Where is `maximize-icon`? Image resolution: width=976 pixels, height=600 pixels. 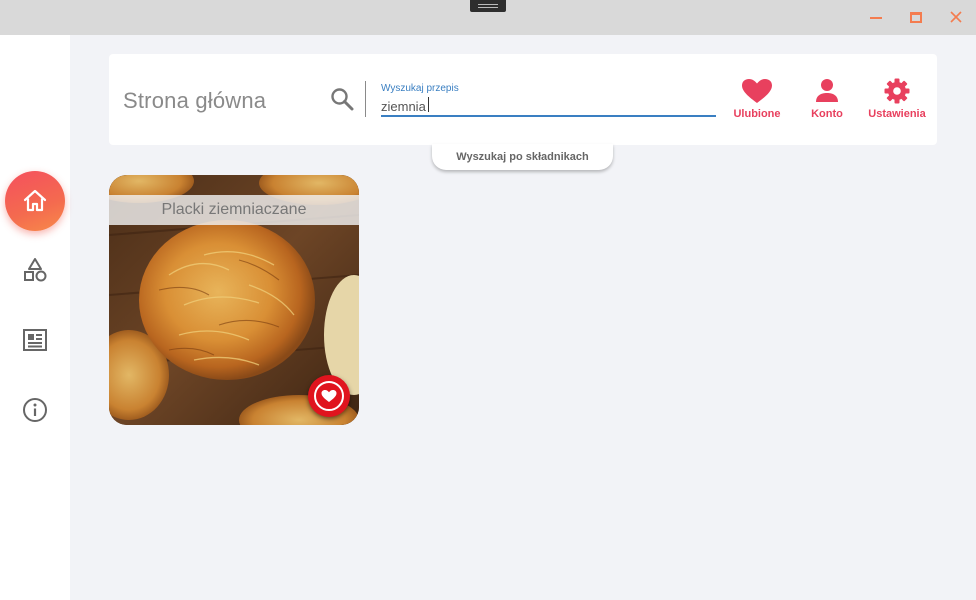 maximize-icon is located at coordinates (916, 17).